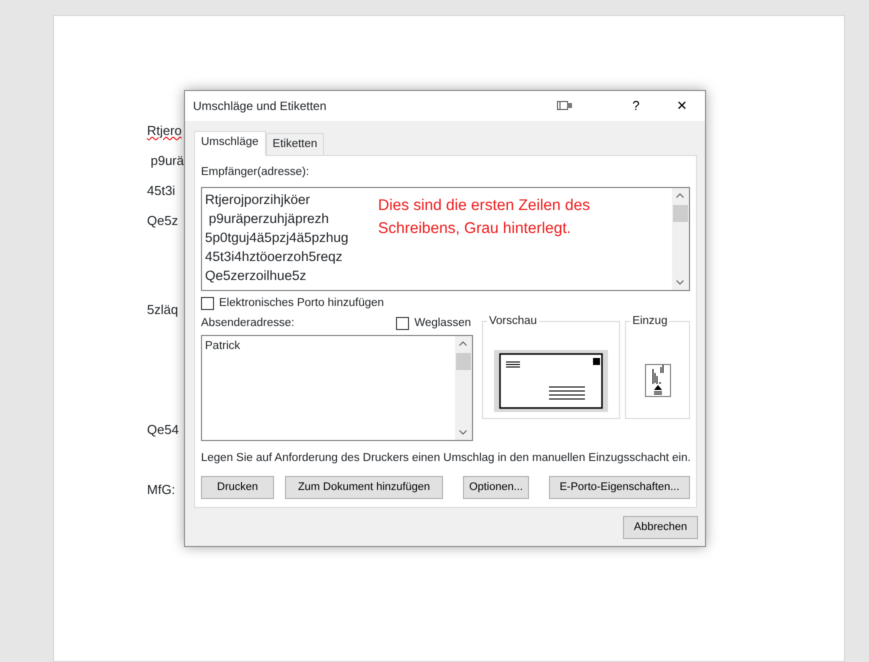 Image resolution: width=869 pixels, height=662 pixels. Describe the element at coordinates (161, 490) in the screenshot. I see `document-text-line: MfG:` at that location.